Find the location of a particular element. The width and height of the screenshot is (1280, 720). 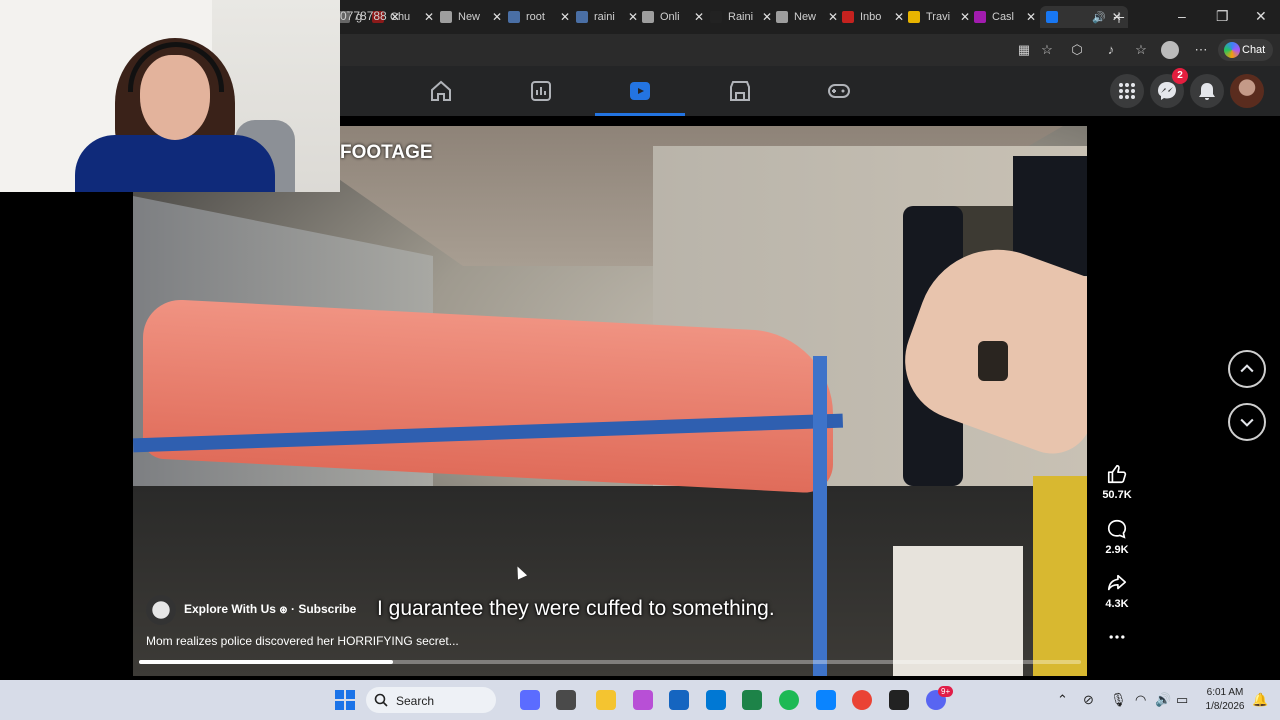

marketplace-icon is located at coordinates (740, 91).